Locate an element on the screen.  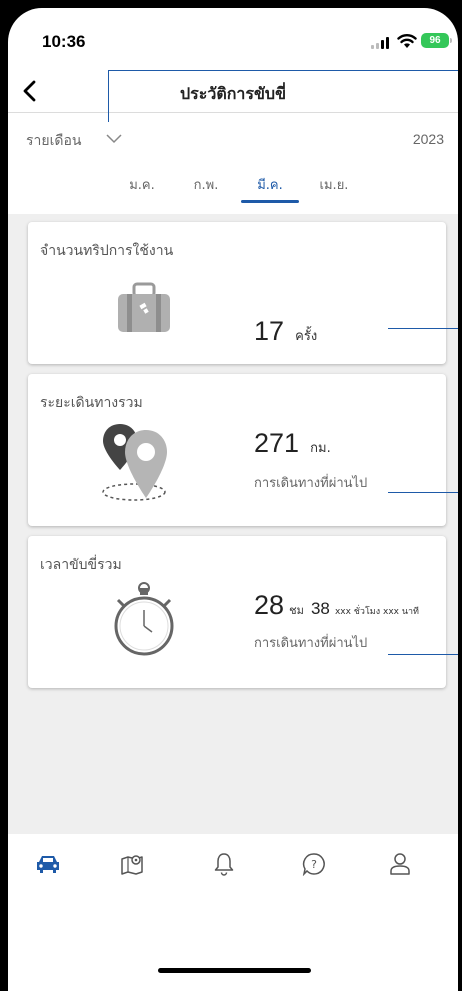
car-icon is located at coordinates (48, 864).